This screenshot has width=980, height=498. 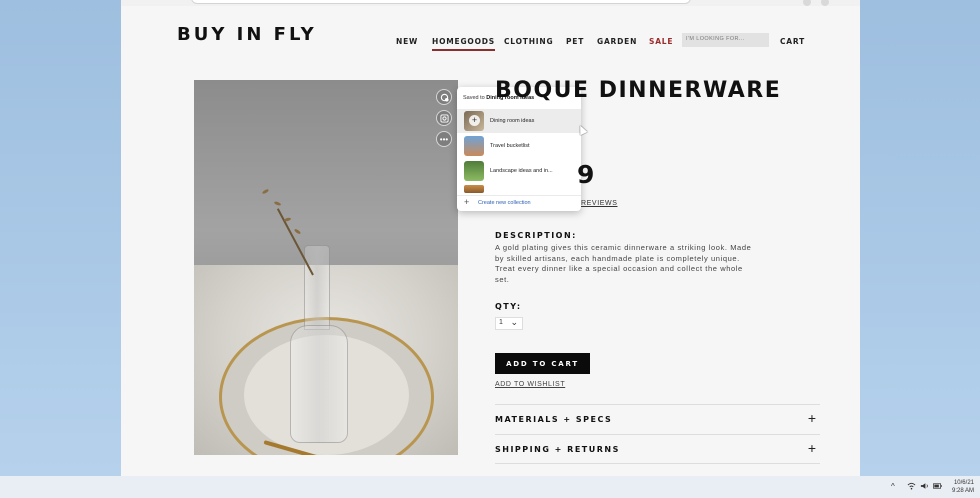 I want to click on create-collection-label: Create new collection, so click(x=504, y=203).